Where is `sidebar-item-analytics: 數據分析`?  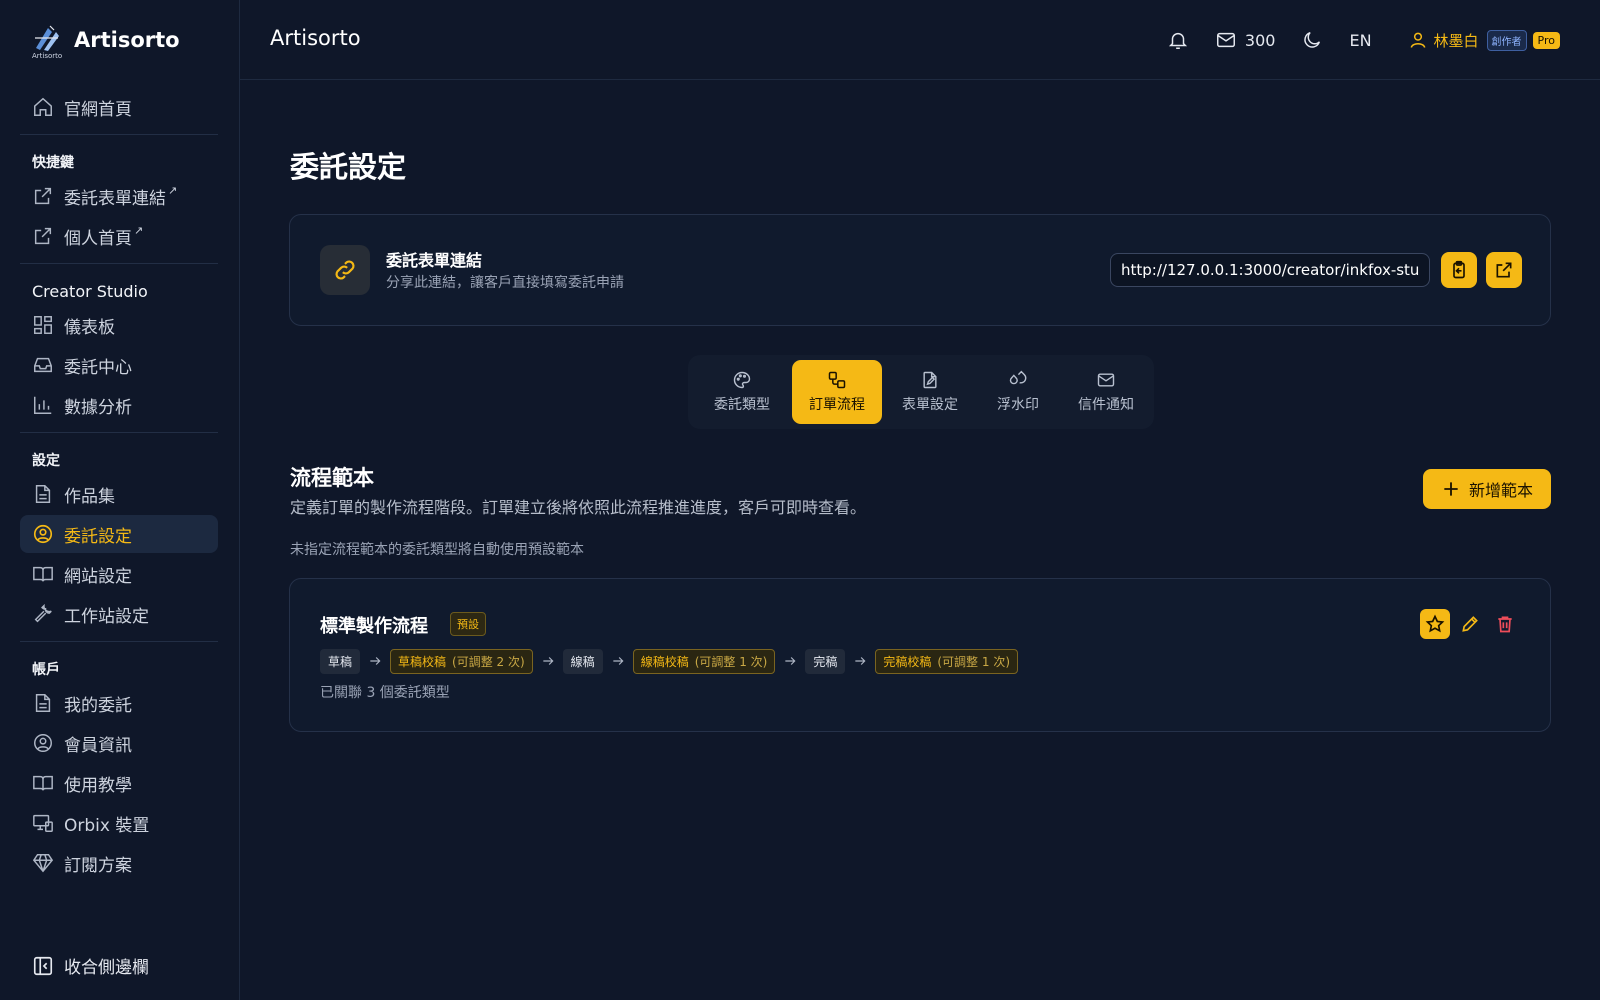
sidebar-item-analytics: 數據分析 is located at coordinates (119, 405).